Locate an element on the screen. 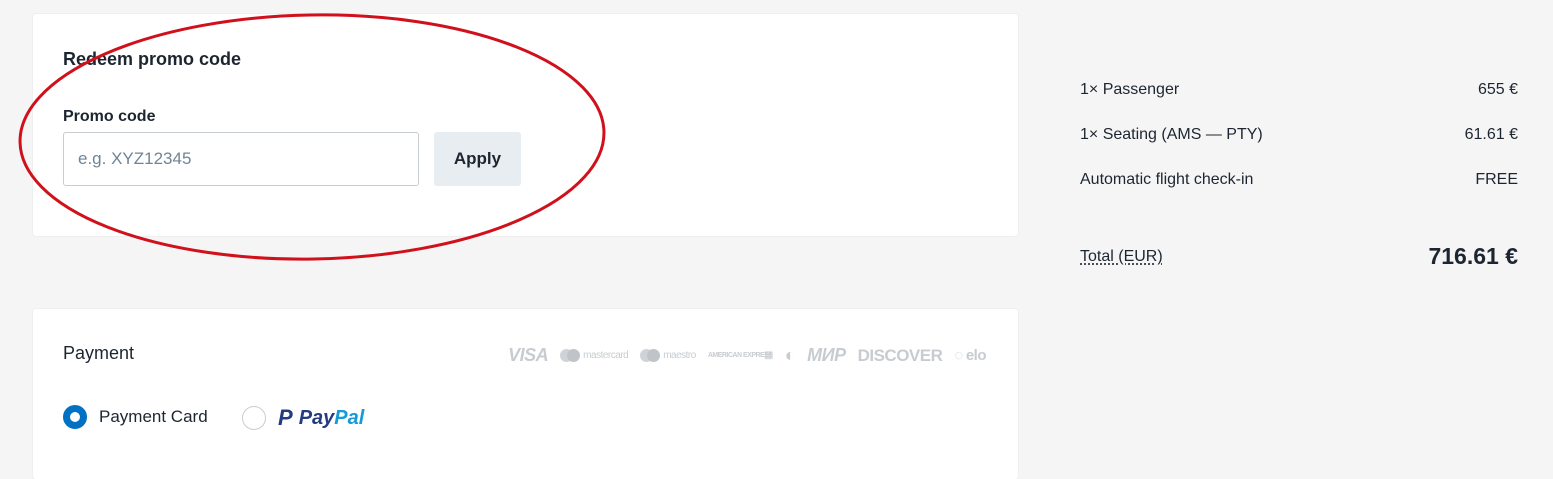 This screenshot has width=1553, height=479. paypal-logo: P PayPal is located at coordinates (321, 418).